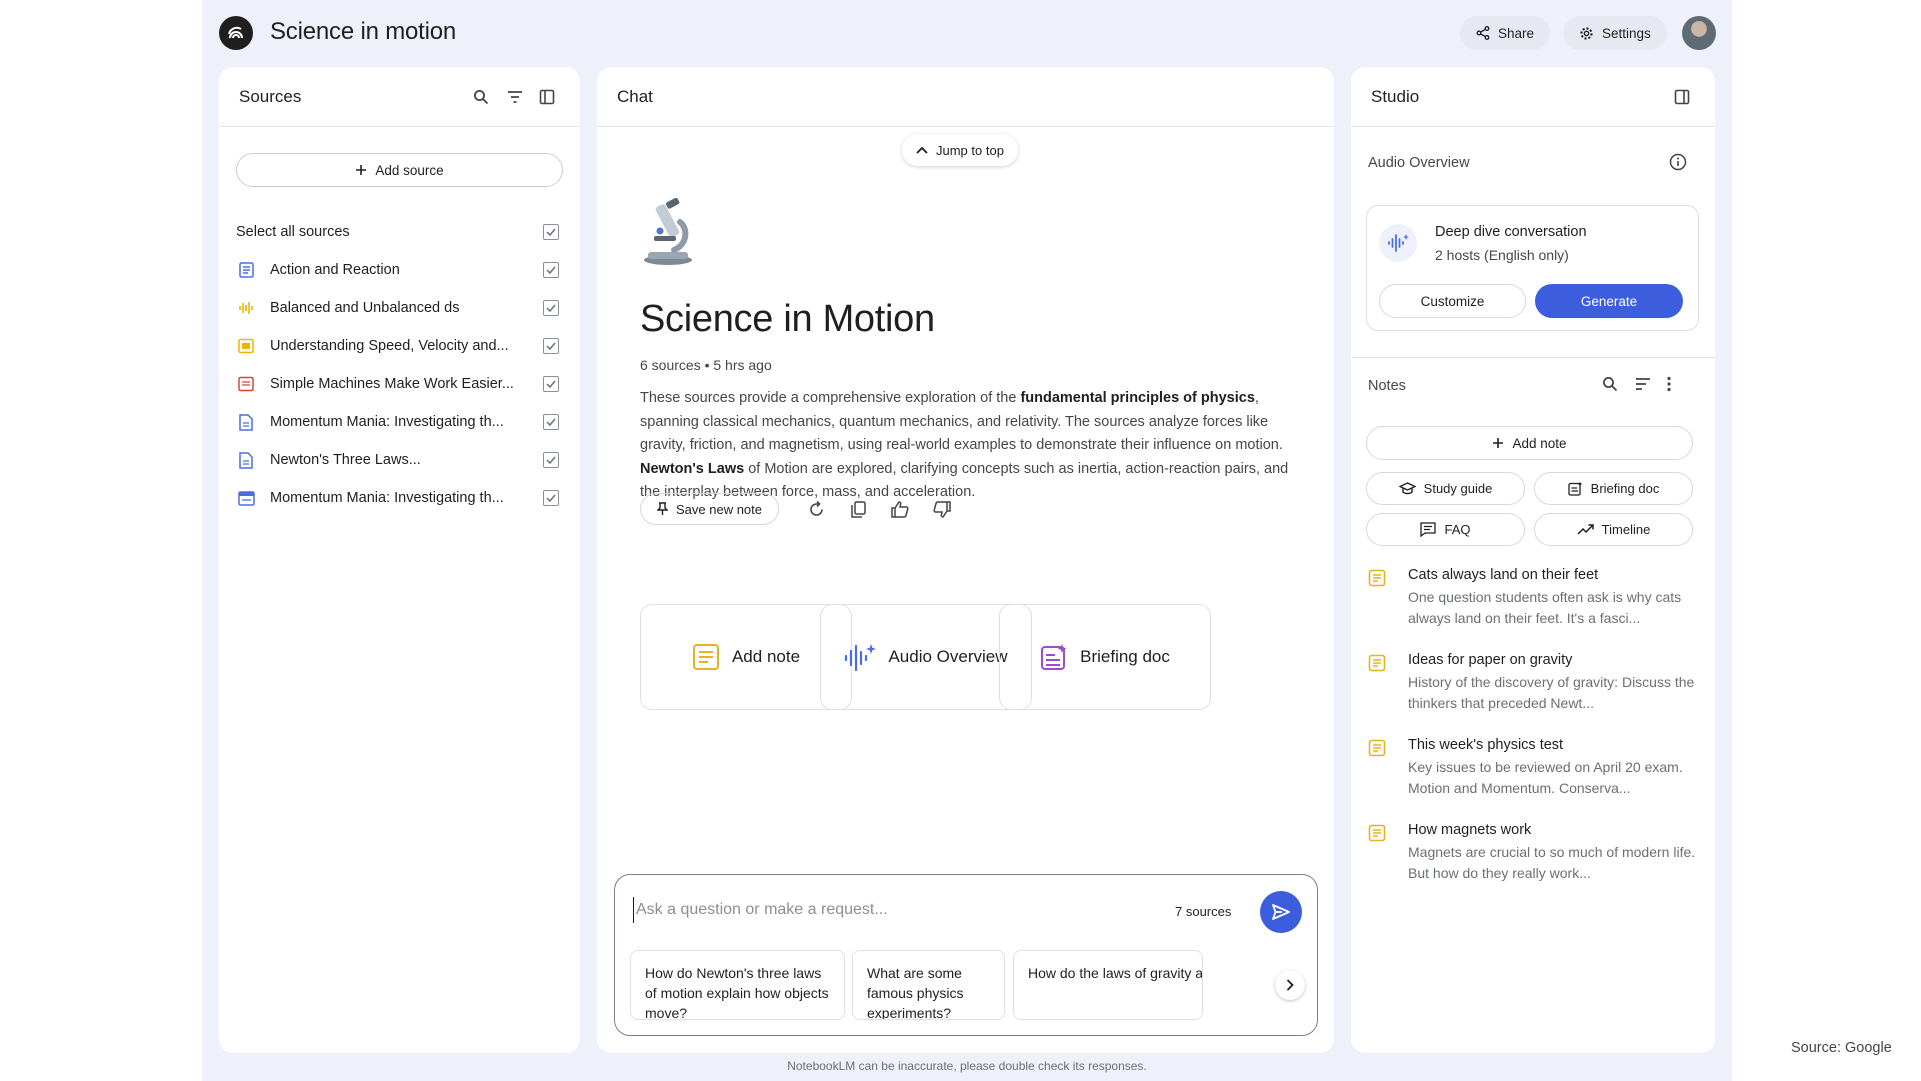 This screenshot has width=1921, height=1081. What do you see at coordinates (1054, 657) in the screenshot?
I see `briefing-doc-icon` at bounding box center [1054, 657].